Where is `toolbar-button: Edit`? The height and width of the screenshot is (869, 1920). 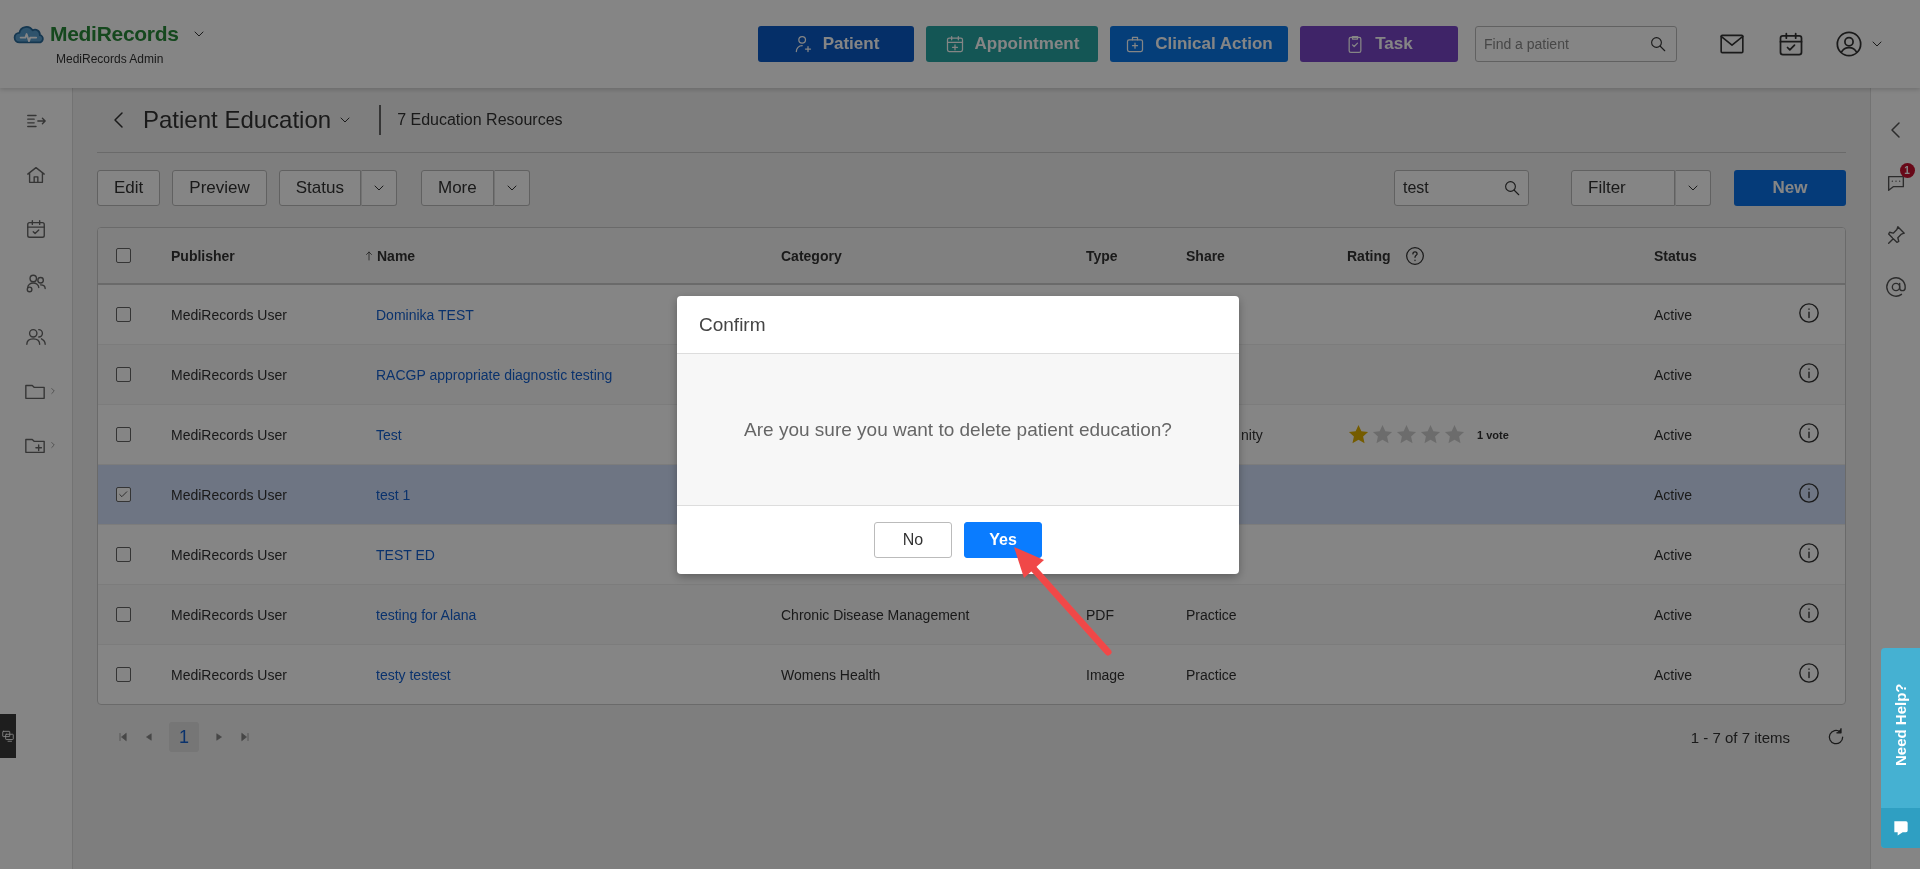
toolbar-button: Edit is located at coordinates (129, 188).